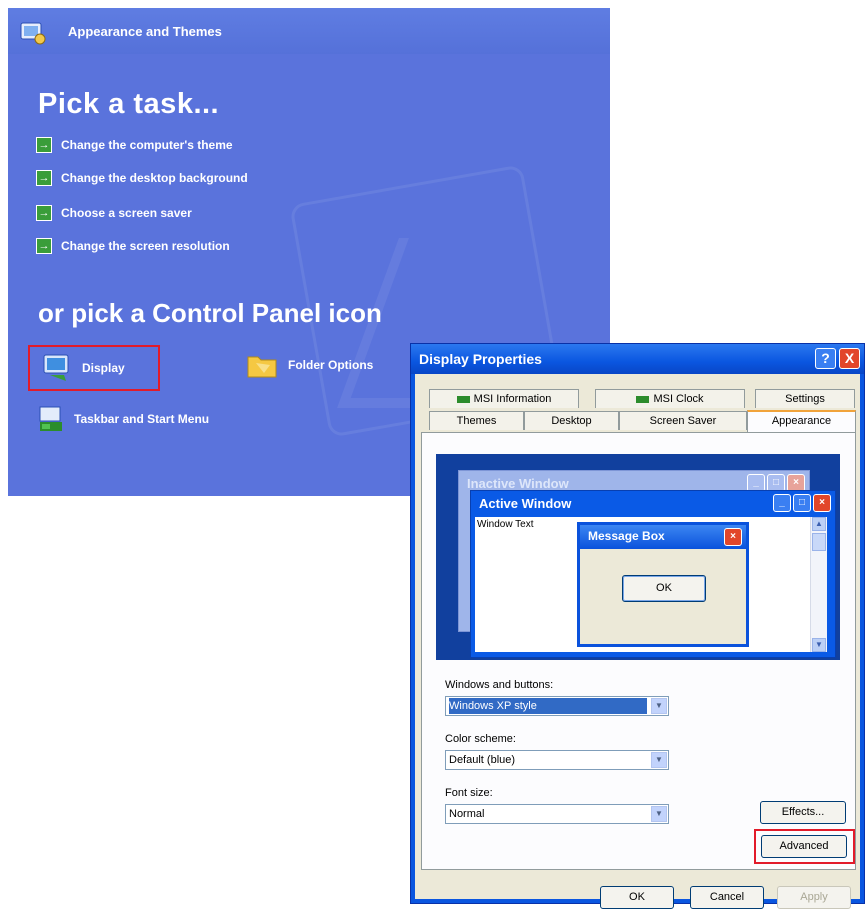 The image size is (865, 909). What do you see at coordinates (518, 483) in the screenshot?
I see `inactive-window-title: Inactive Window` at bounding box center [518, 483].